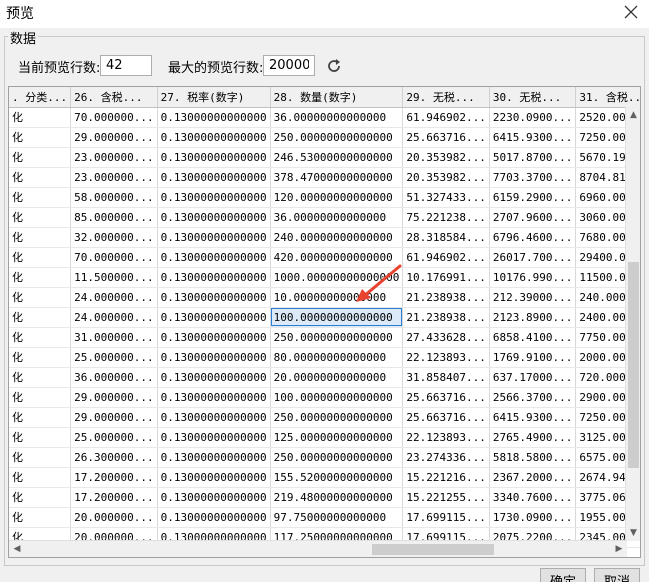 This screenshot has height=582, width=649. I want to click on table-cell: 125.00000000000000, so click(337, 437).